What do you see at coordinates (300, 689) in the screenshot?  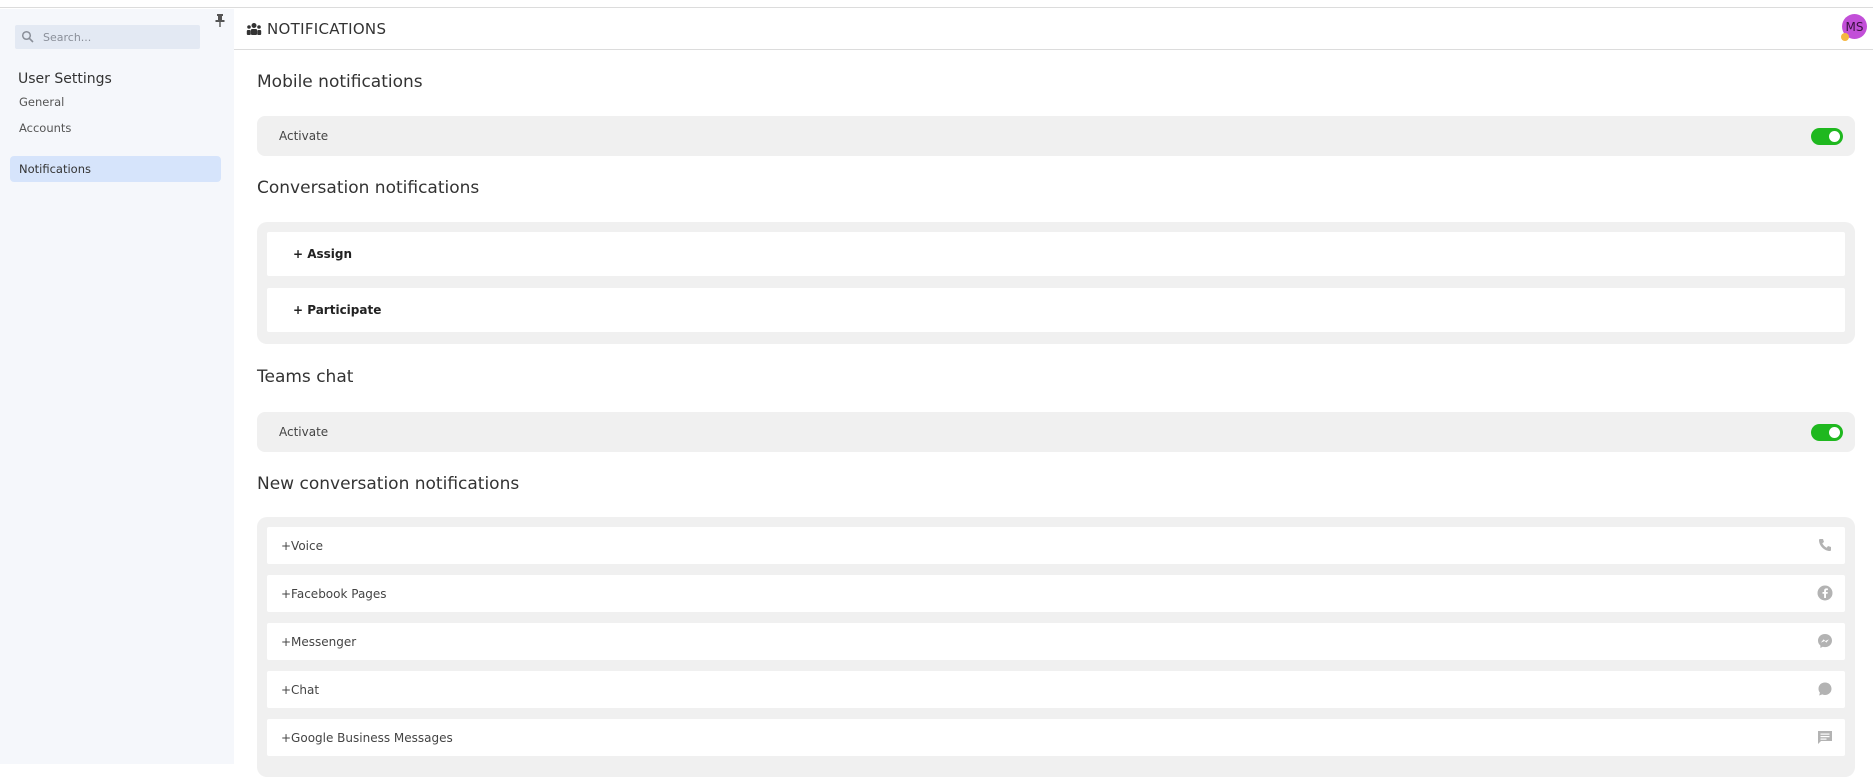 I see `channel-label: +Chat` at bounding box center [300, 689].